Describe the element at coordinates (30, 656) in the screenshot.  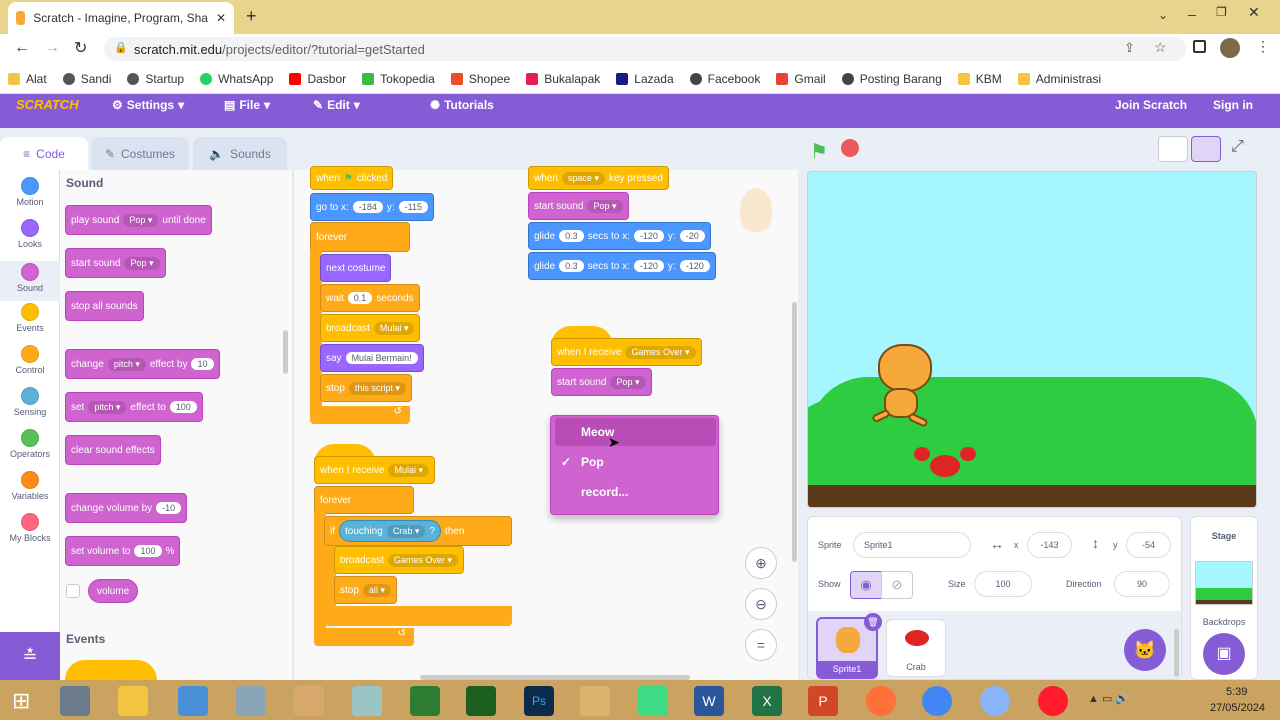
I see `add-extension-button: ≛` at that location.